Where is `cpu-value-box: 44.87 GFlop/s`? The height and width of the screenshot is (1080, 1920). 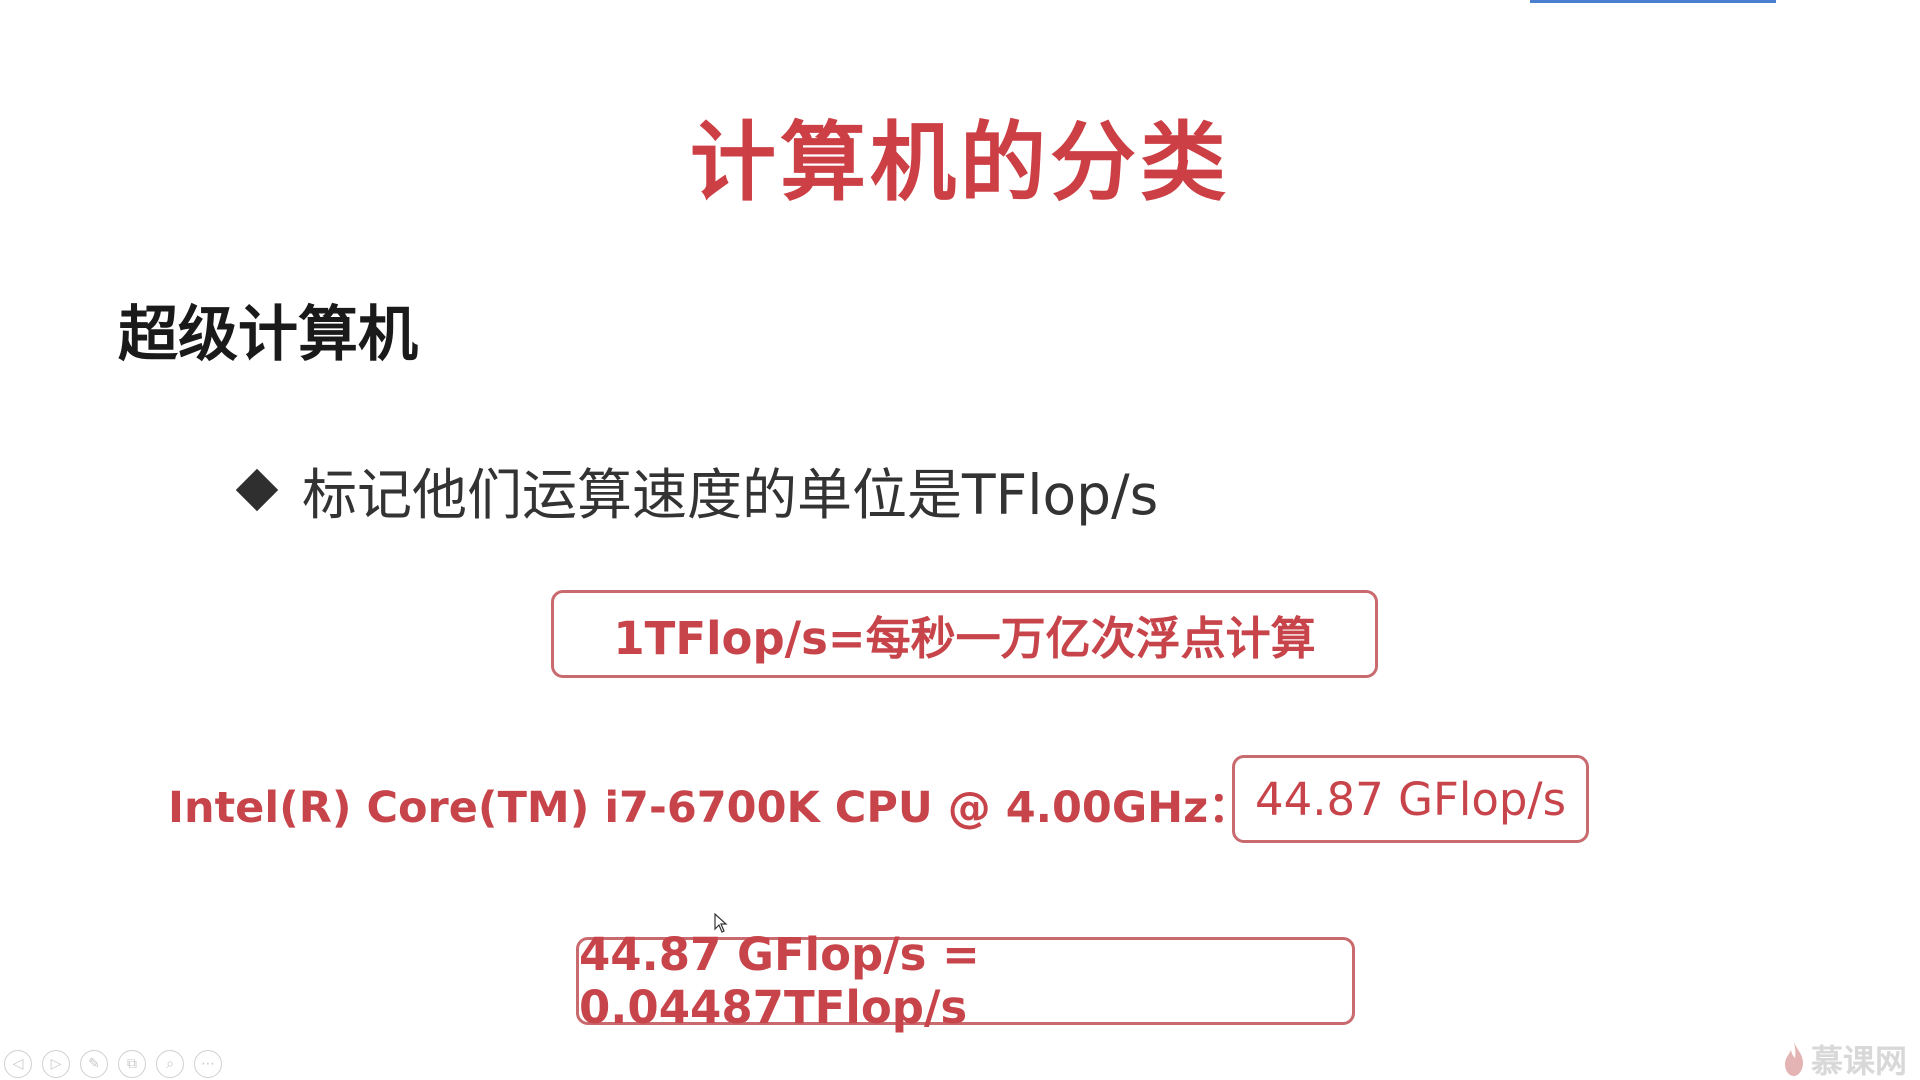 cpu-value-box: 44.87 GFlop/s is located at coordinates (1410, 799).